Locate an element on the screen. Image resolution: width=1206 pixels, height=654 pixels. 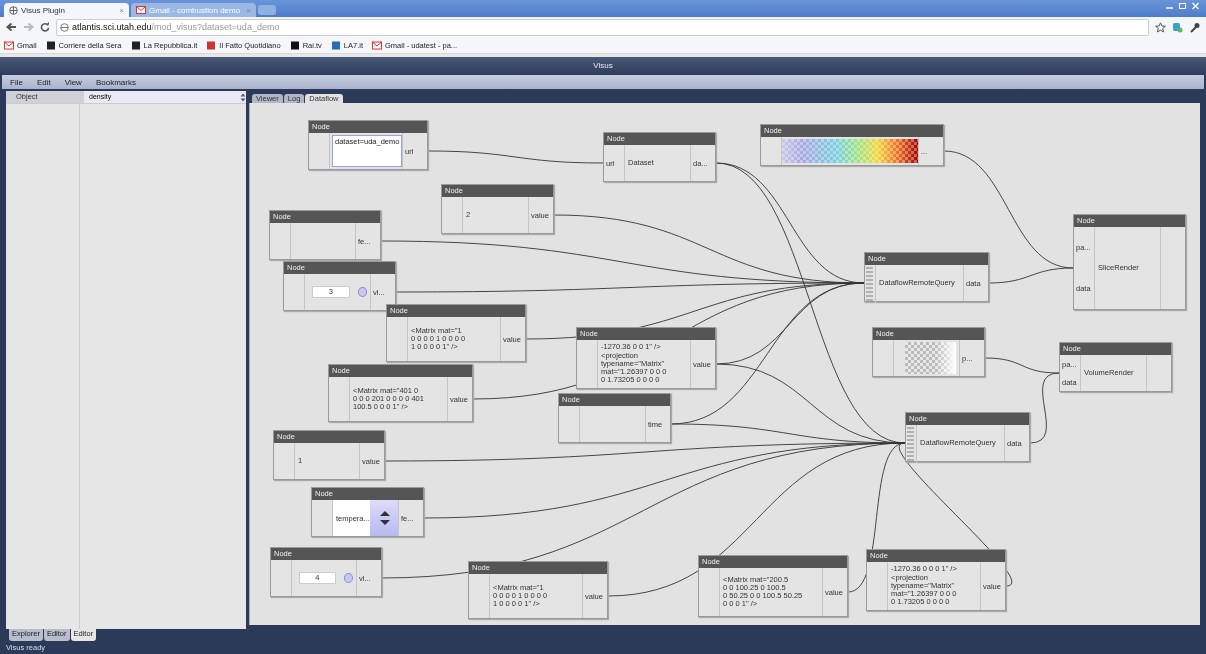
menu-item: View is located at coordinates (73, 82).